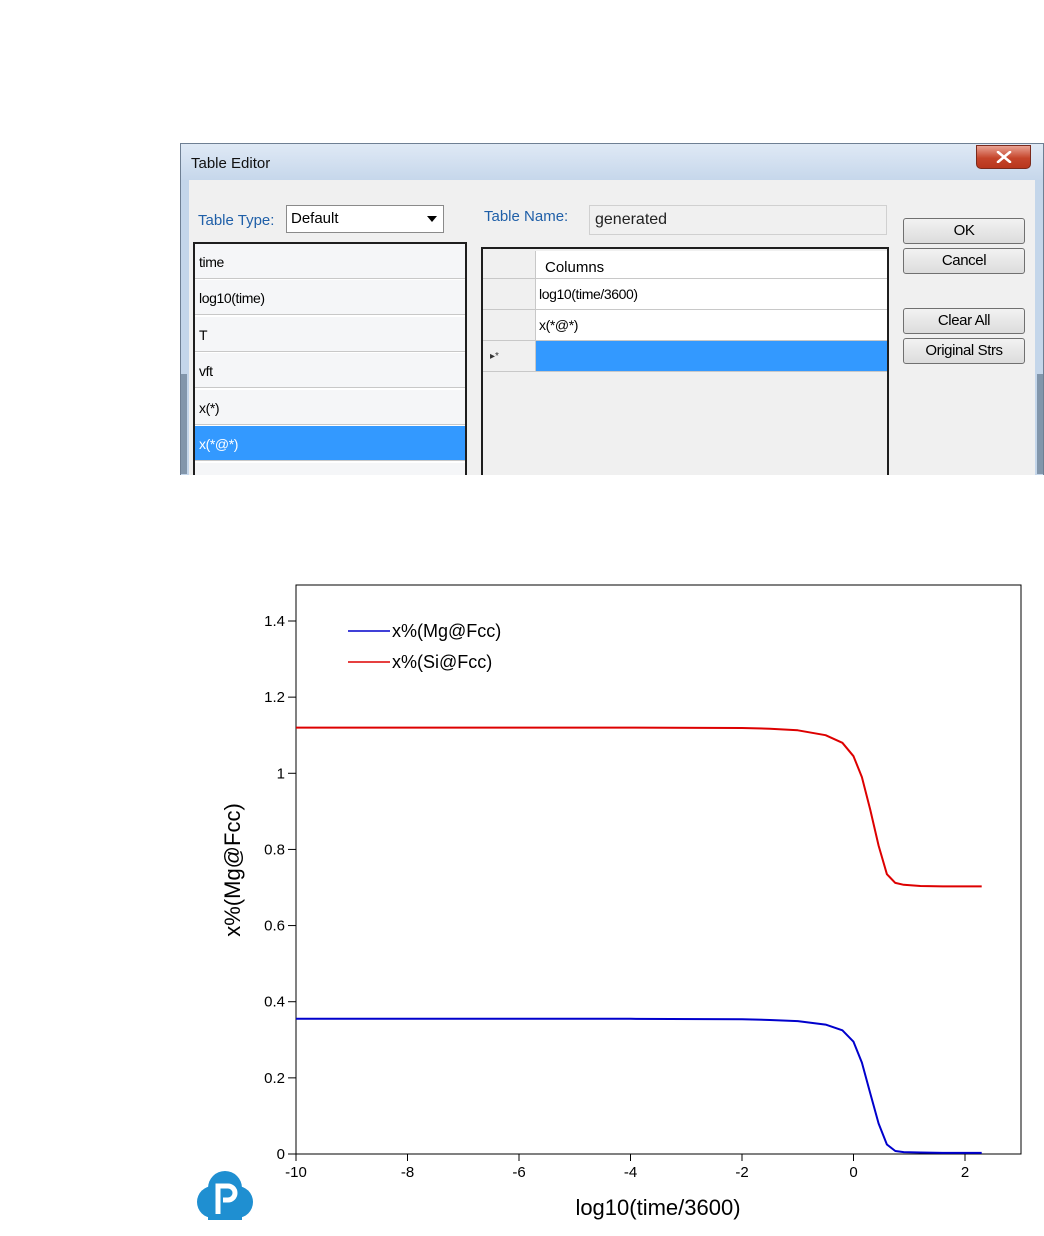 This screenshot has height=1236, width=1044. I want to click on legend-label: x%(Si@Fcc), so click(442, 662).